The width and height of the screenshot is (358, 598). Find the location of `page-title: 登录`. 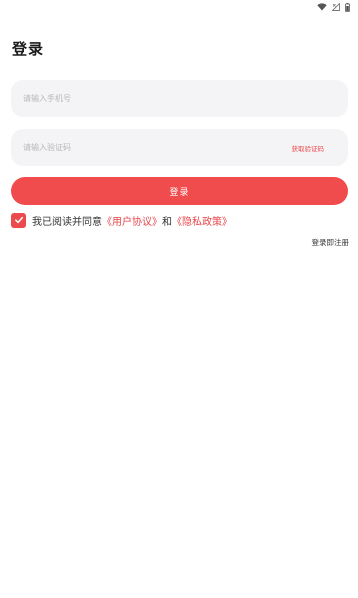

page-title: 登录 is located at coordinates (28, 49).